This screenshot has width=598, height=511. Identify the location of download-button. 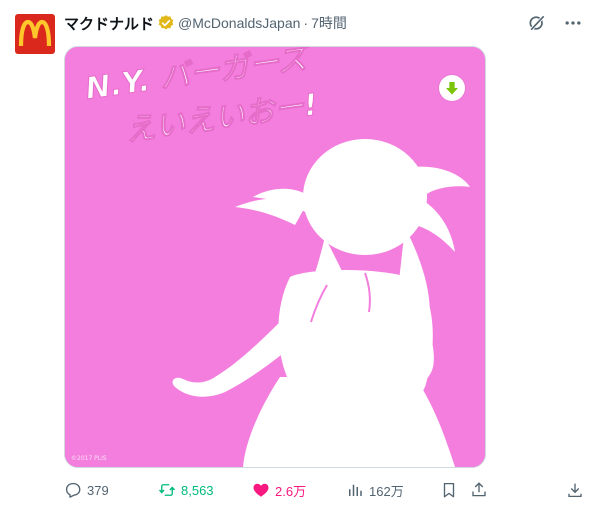
(575, 490).